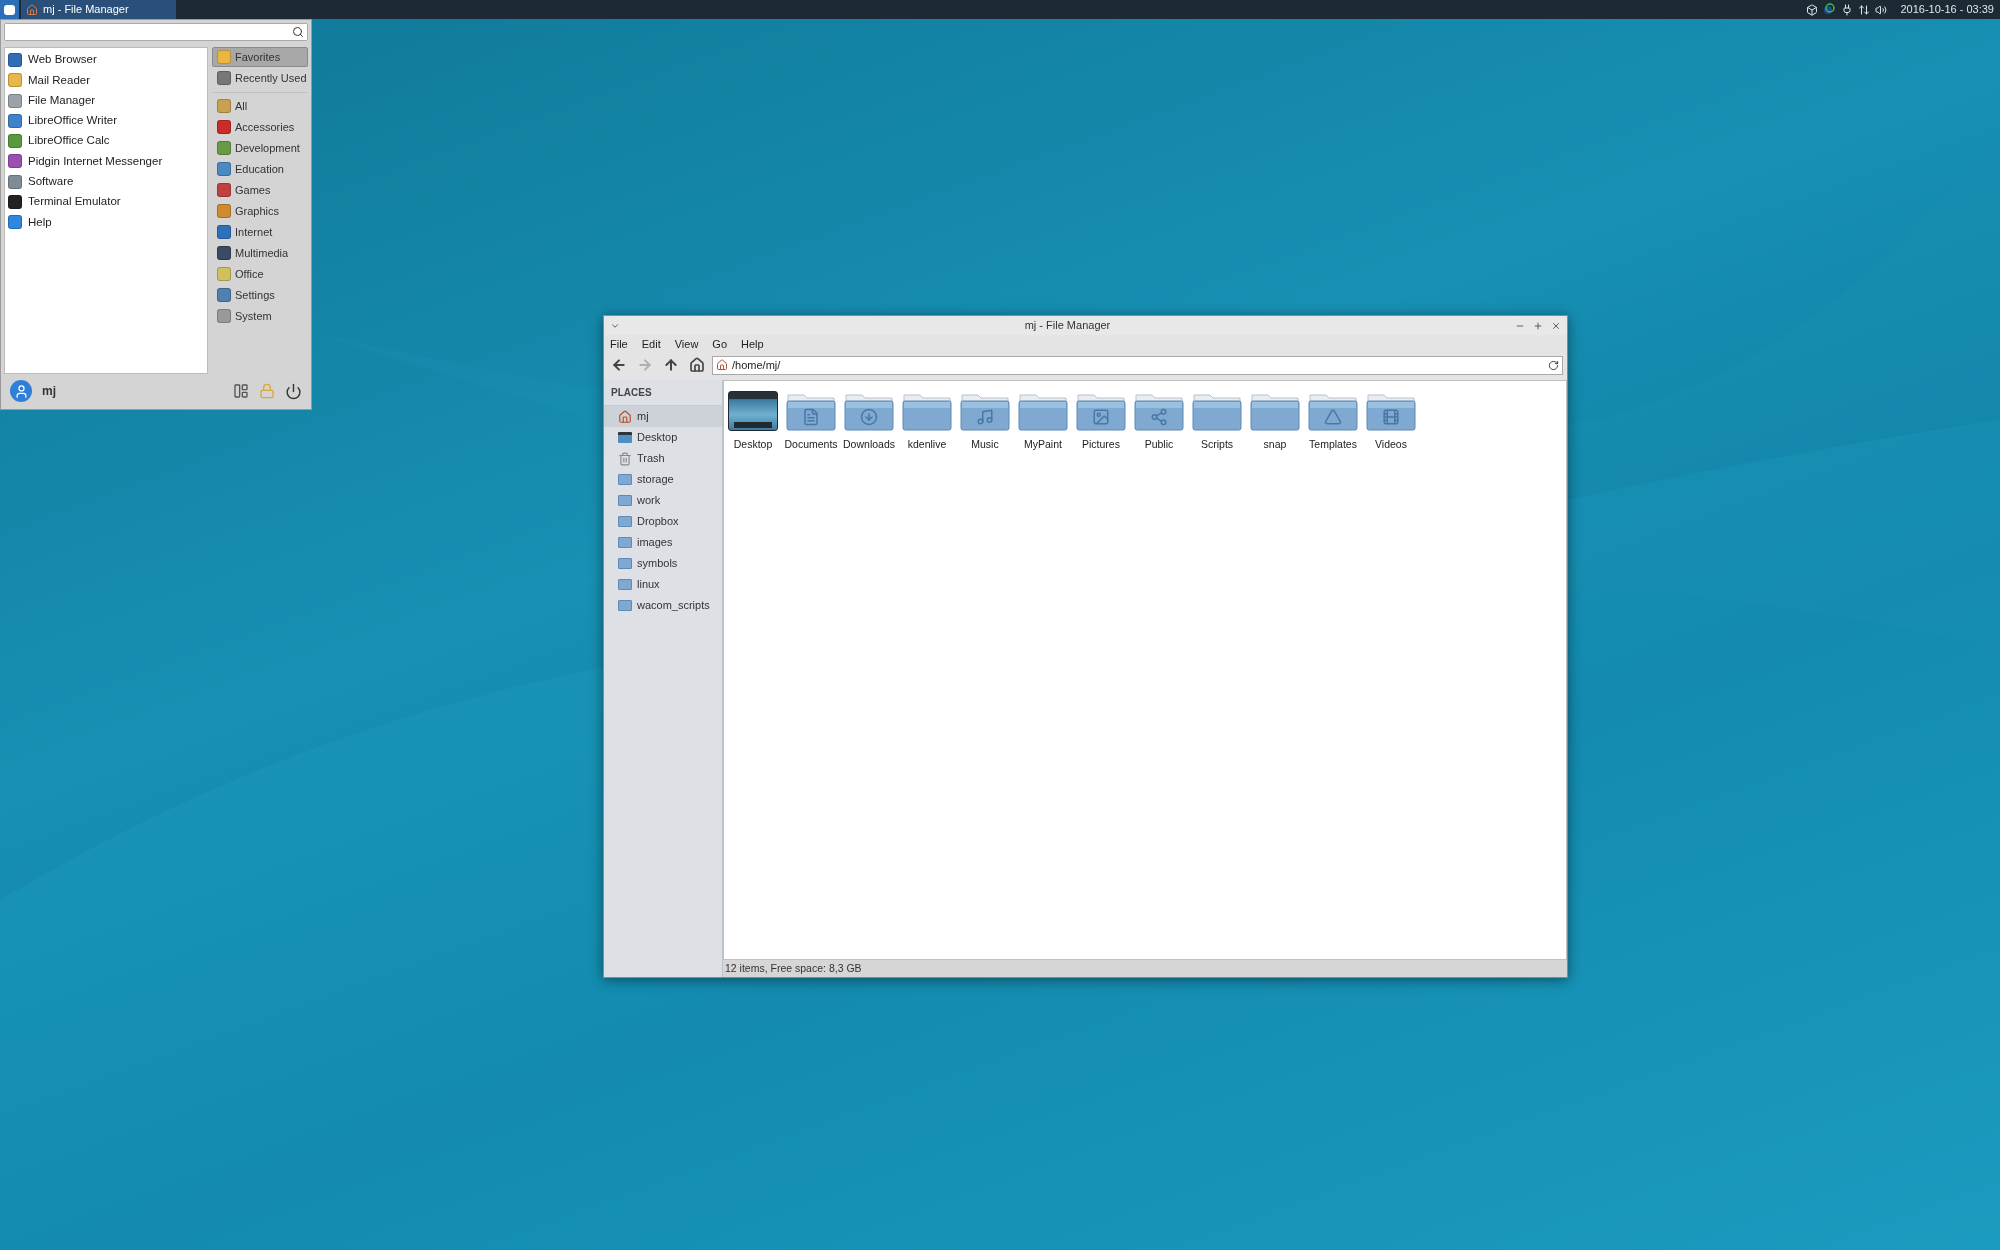 This screenshot has height=1250, width=2000. What do you see at coordinates (686, 344) in the screenshot?
I see `menu-bar-item: View` at bounding box center [686, 344].